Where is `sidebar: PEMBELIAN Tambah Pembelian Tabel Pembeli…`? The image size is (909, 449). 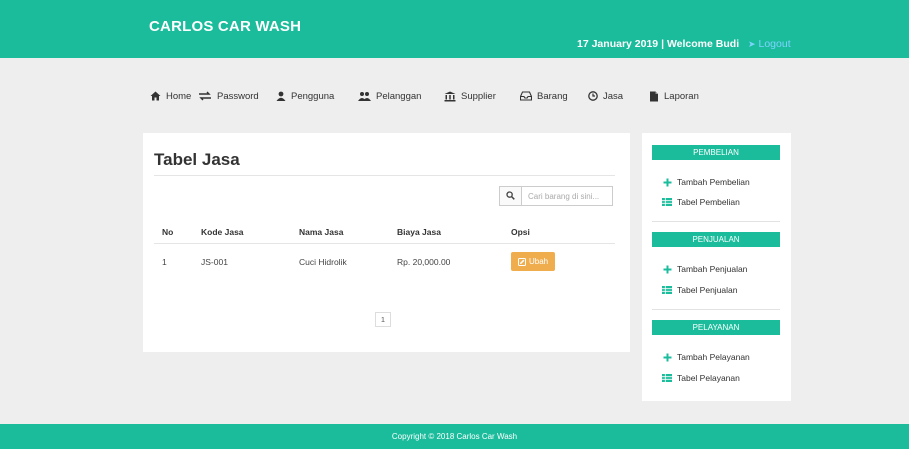
sidebar: PEMBELIAN Tambah Pembelian Tabel Pembeli… is located at coordinates (716, 267).